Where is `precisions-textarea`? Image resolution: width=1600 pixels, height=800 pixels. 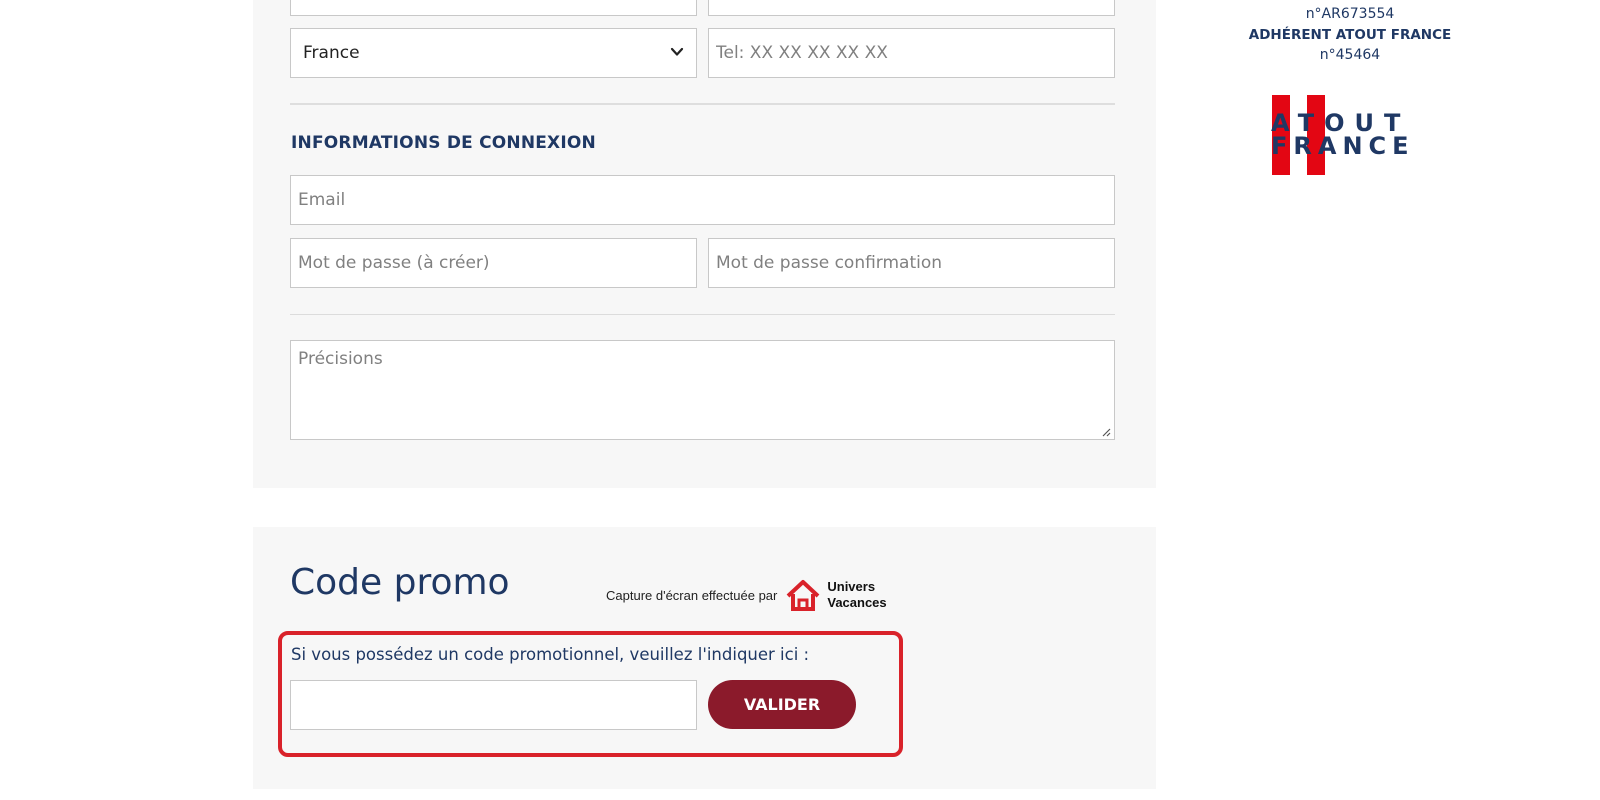 precisions-textarea is located at coordinates (702, 390).